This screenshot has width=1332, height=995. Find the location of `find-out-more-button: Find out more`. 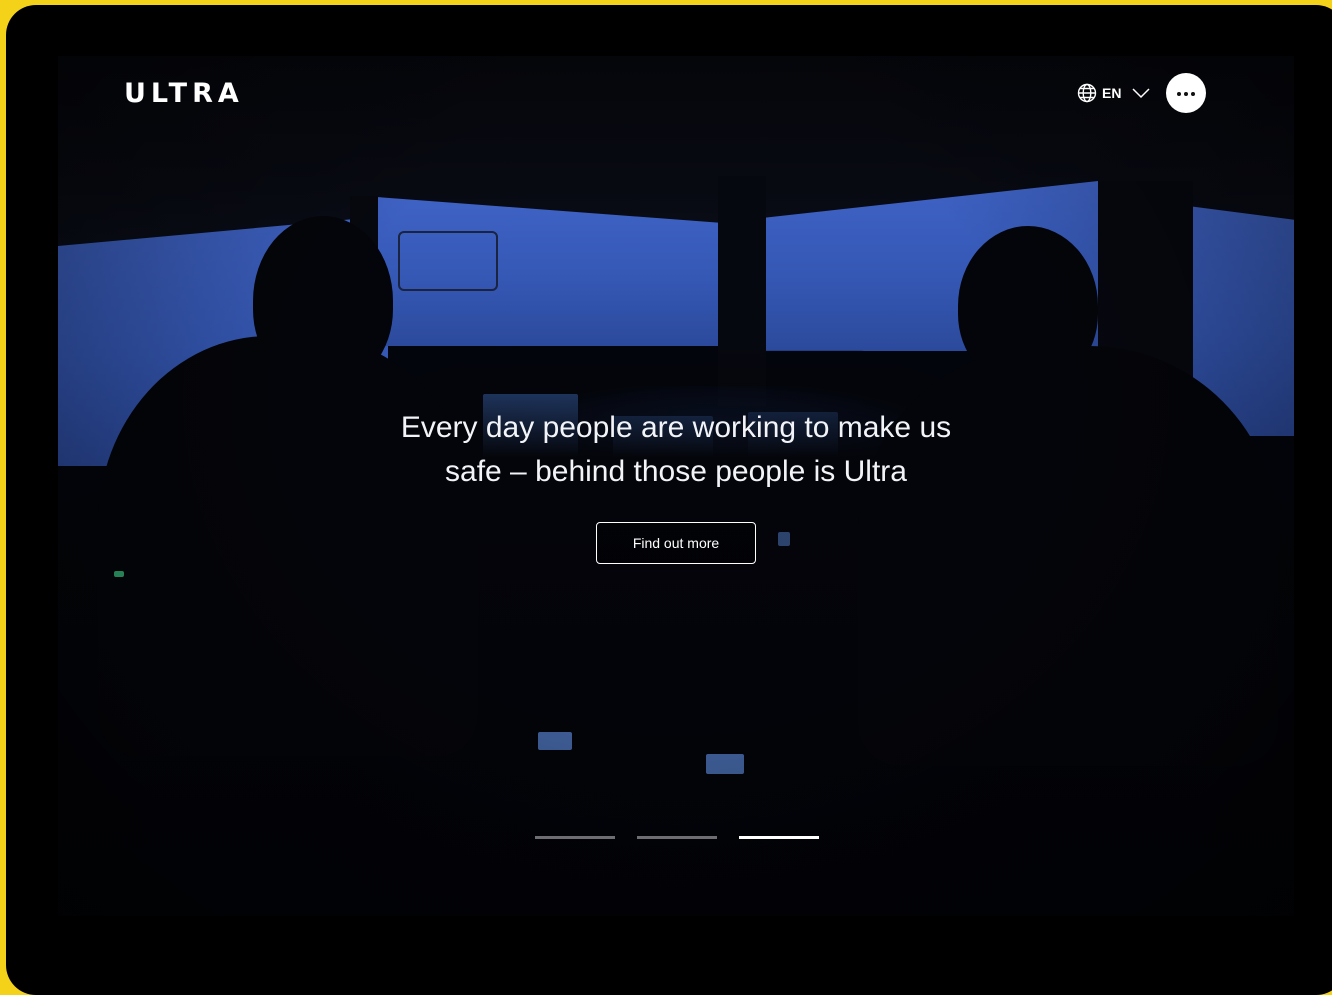

find-out-more-button: Find out more is located at coordinates (676, 543).